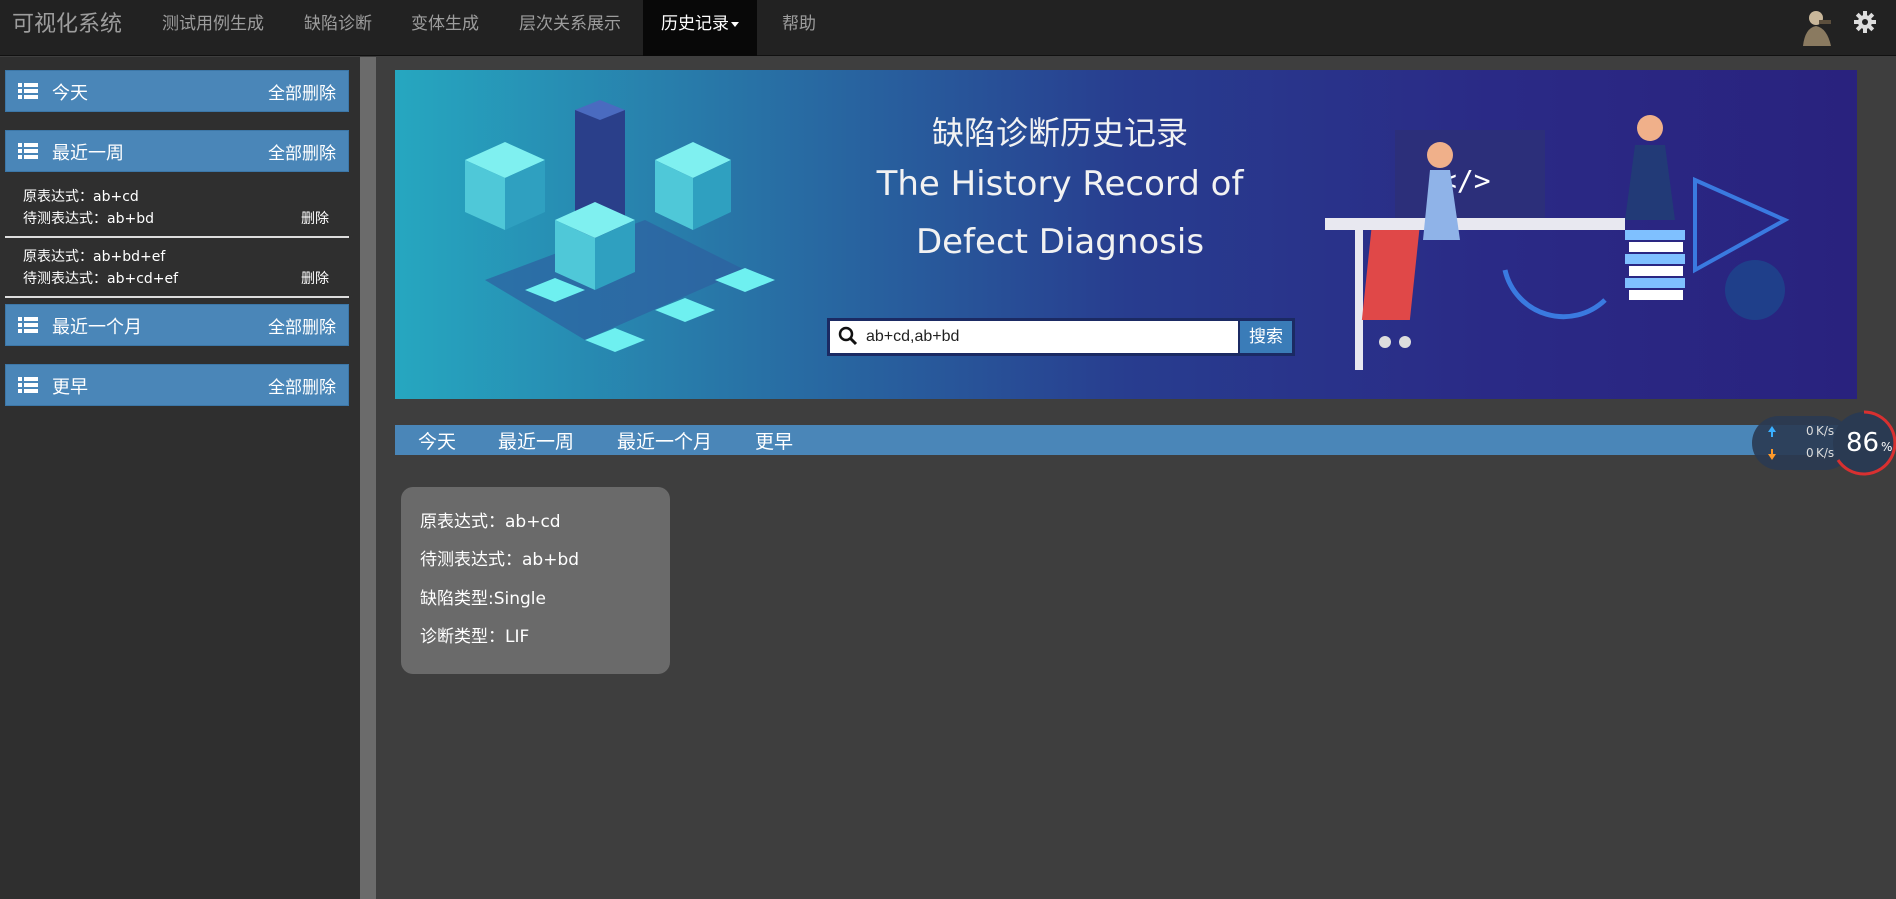 Image resolution: width=1896 pixels, height=899 pixels. Describe the element at coordinates (695, 24) in the screenshot. I see `nav-history-label: 历史记录` at that location.